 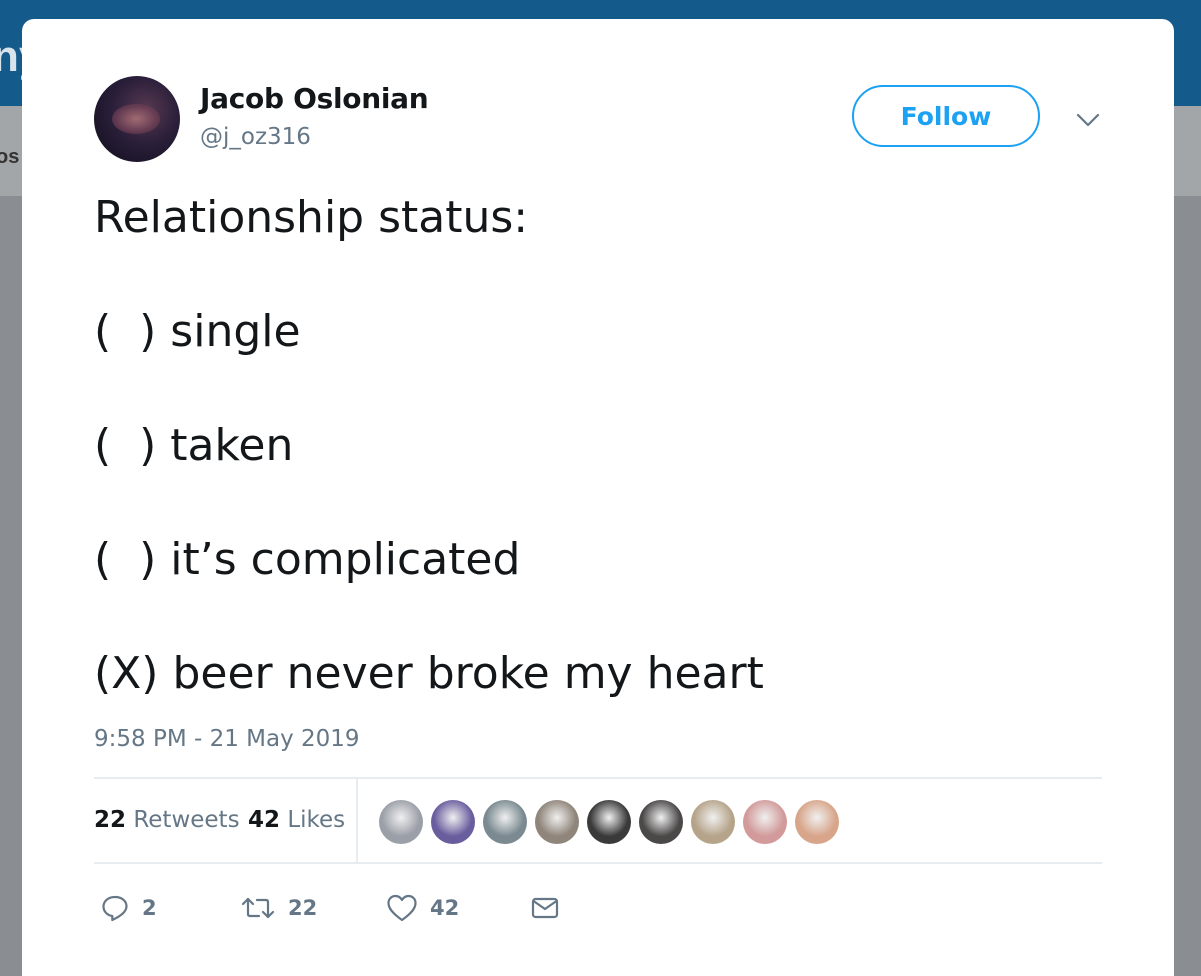 What do you see at coordinates (278, 908) in the screenshot?
I see `retweet-button: 22` at bounding box center [278, 908].